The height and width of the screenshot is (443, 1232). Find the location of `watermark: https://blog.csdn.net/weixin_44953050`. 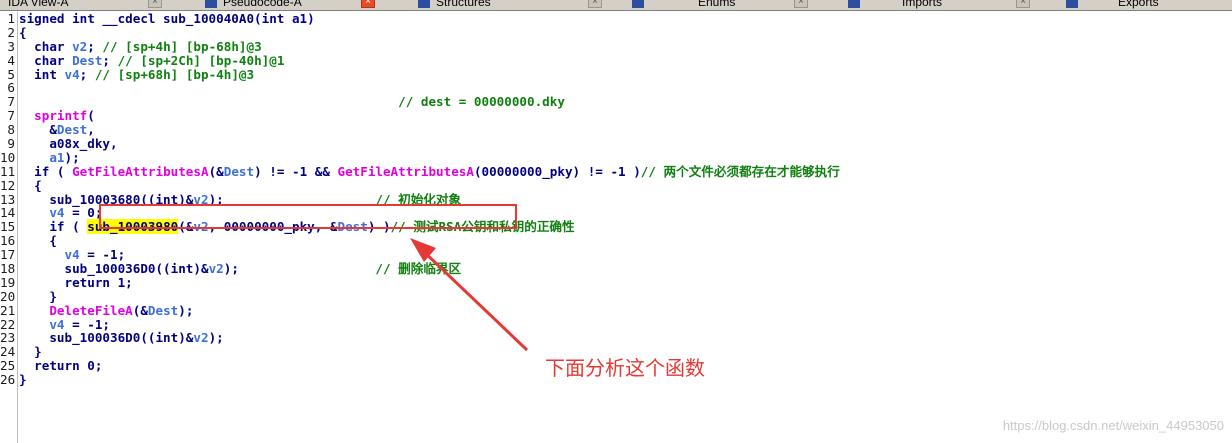

watermark: https://blog.csdn.net/weixin_44953050 is located at coordinates (1113, 425).